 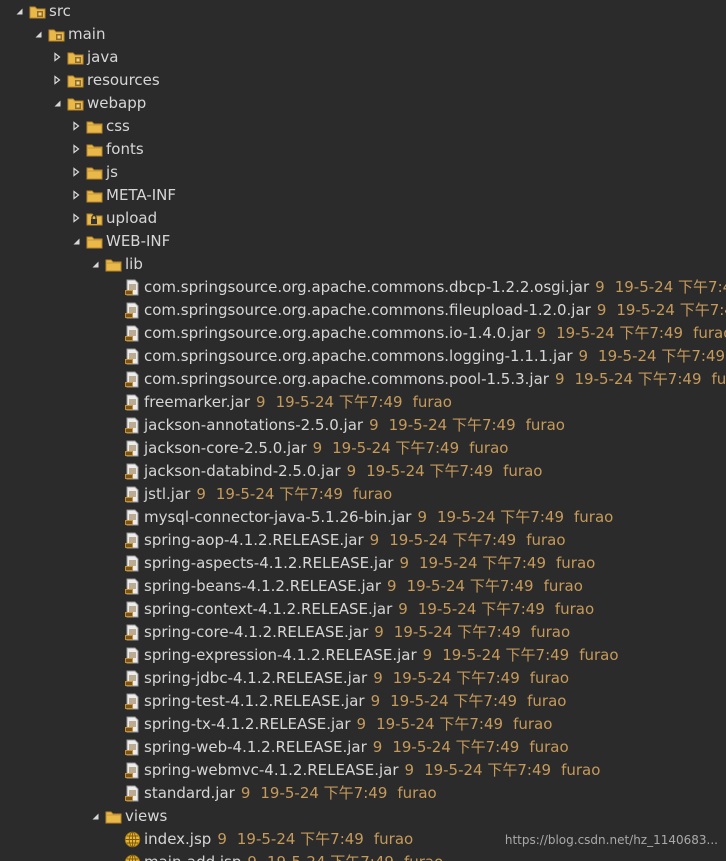 I want to click on tree-row: java, so click(x=363, y=57).